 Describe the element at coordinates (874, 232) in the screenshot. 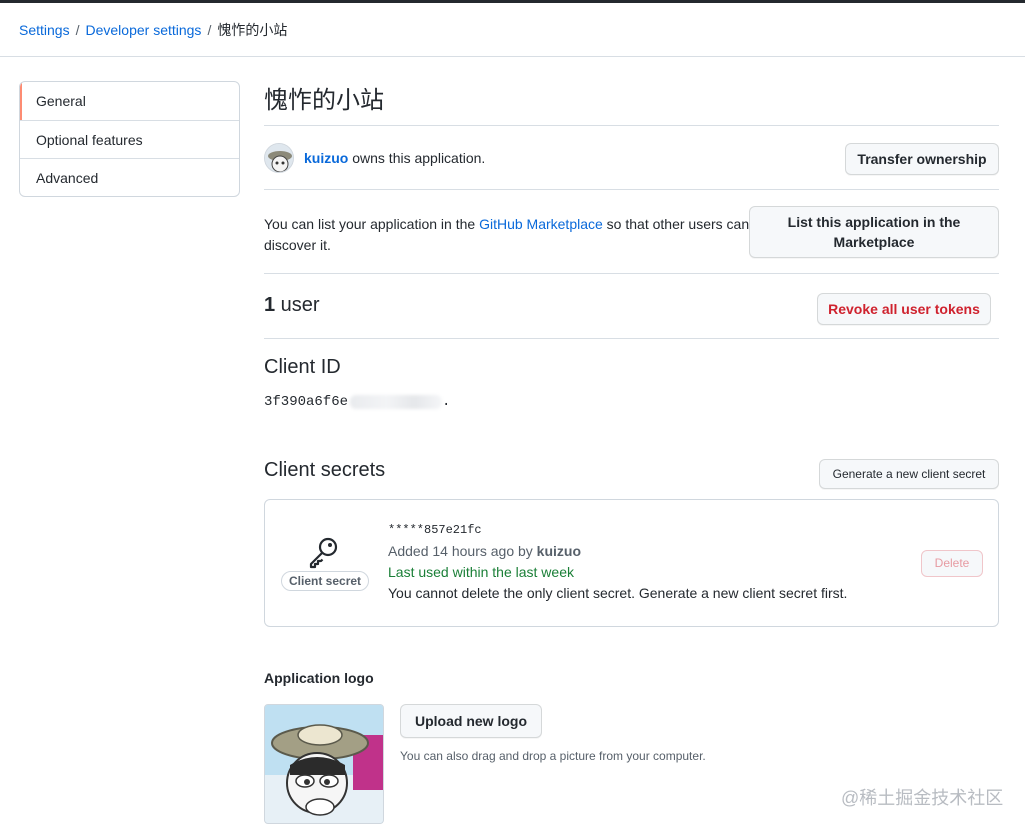

I see `list-in-marketplace-button: List this application in the Marketplace` at that location.